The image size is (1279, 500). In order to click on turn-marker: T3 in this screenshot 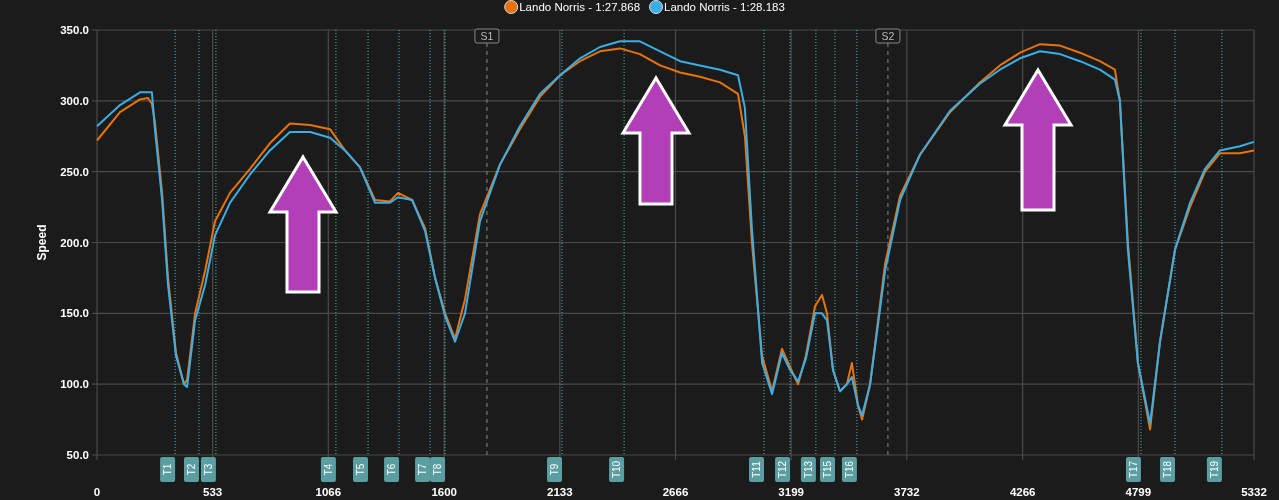, I will do `click(208, 469)`.